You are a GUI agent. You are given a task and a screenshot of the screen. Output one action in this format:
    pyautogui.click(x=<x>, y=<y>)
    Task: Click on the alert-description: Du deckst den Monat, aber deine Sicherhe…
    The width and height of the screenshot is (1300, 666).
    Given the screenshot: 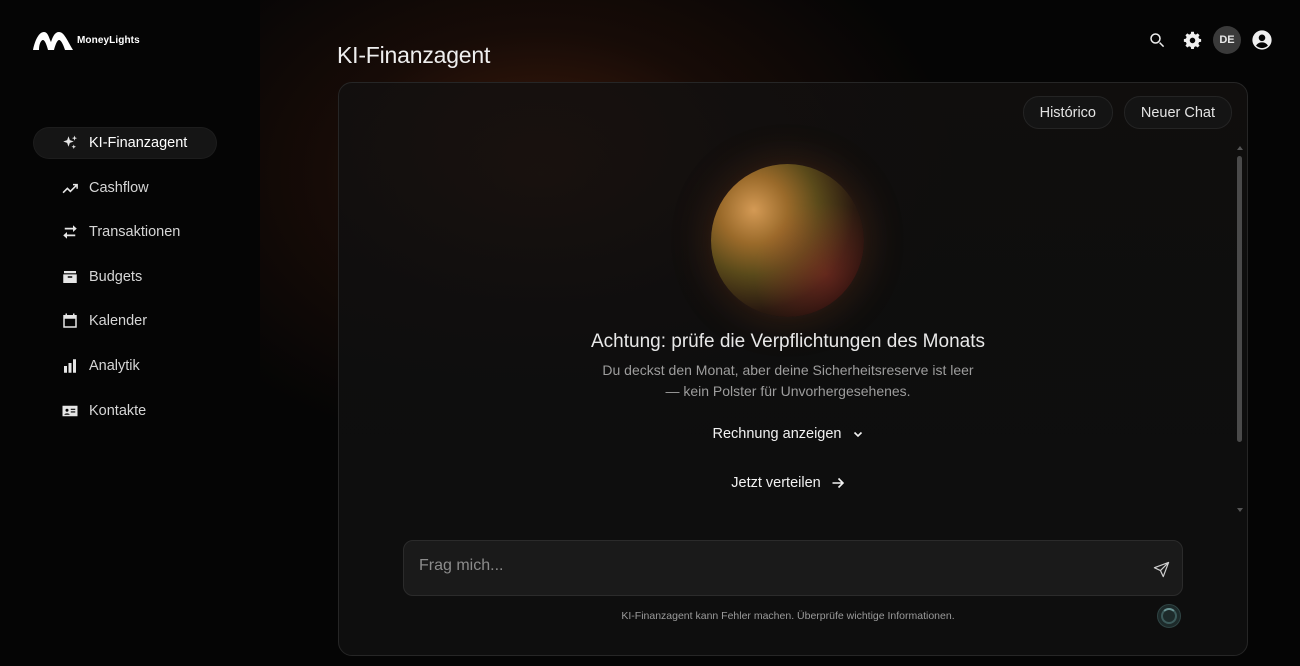 What is the action you would take?
    pyautogui.click(x=788, y=381)
    